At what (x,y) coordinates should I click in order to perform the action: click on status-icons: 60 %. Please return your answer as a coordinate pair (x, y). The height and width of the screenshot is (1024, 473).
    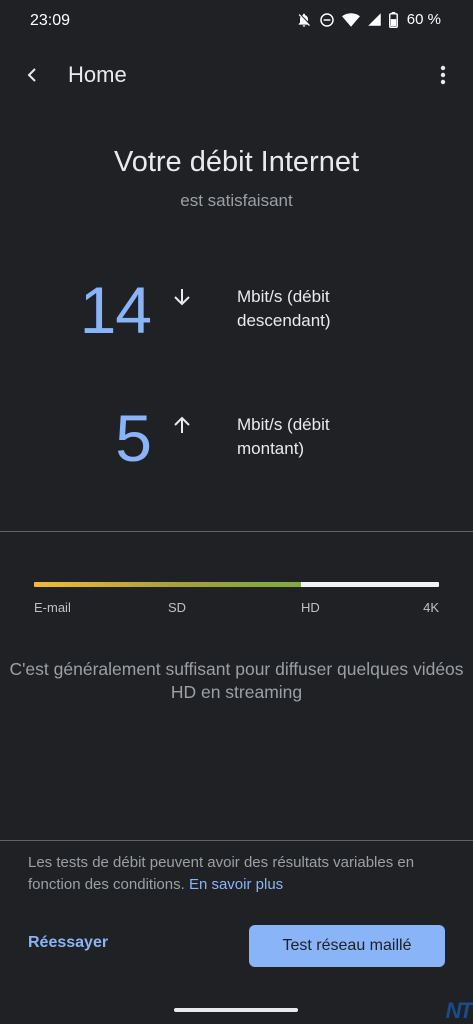
    Looking at the image, I should click on (368, 19).